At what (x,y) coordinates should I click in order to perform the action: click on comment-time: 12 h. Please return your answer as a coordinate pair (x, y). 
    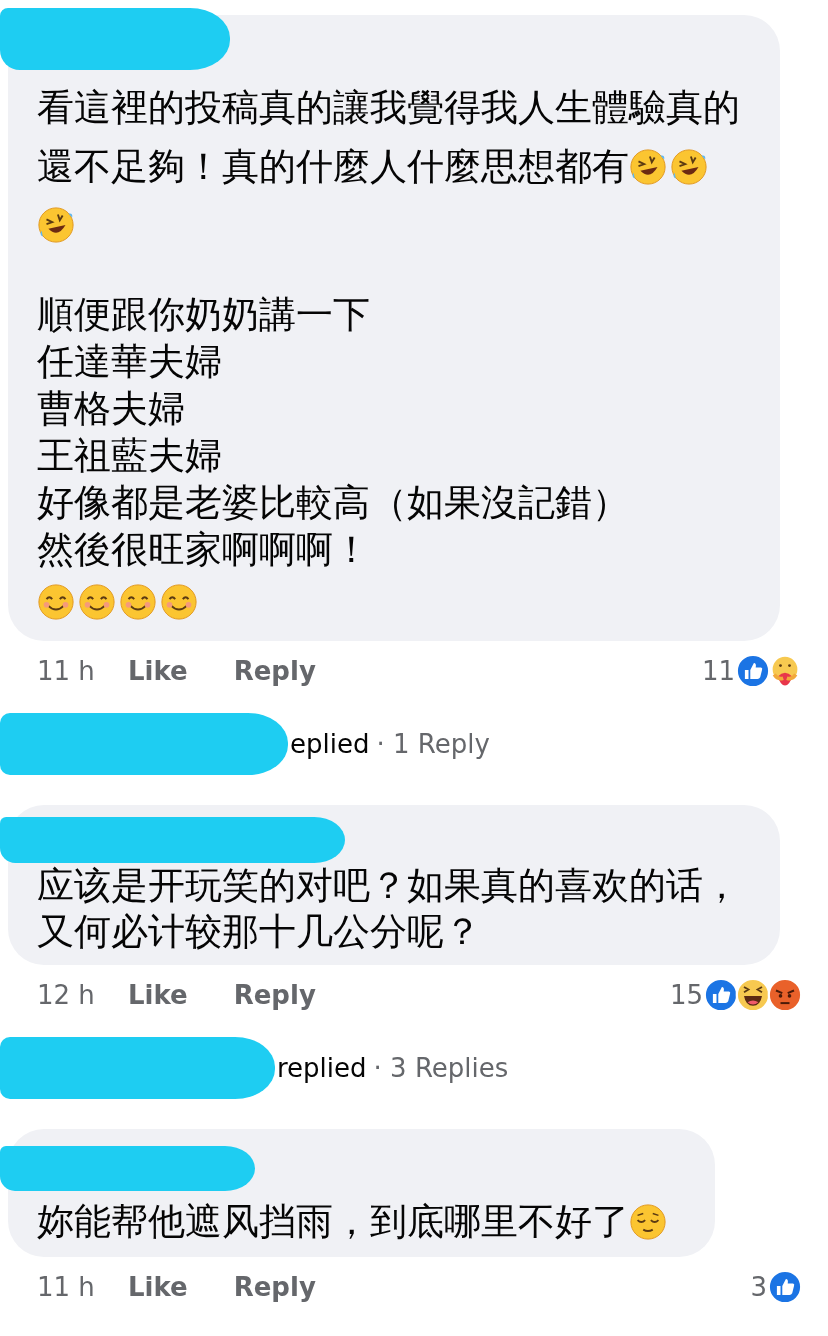
    Looking at the image, I should click on (66, 995).